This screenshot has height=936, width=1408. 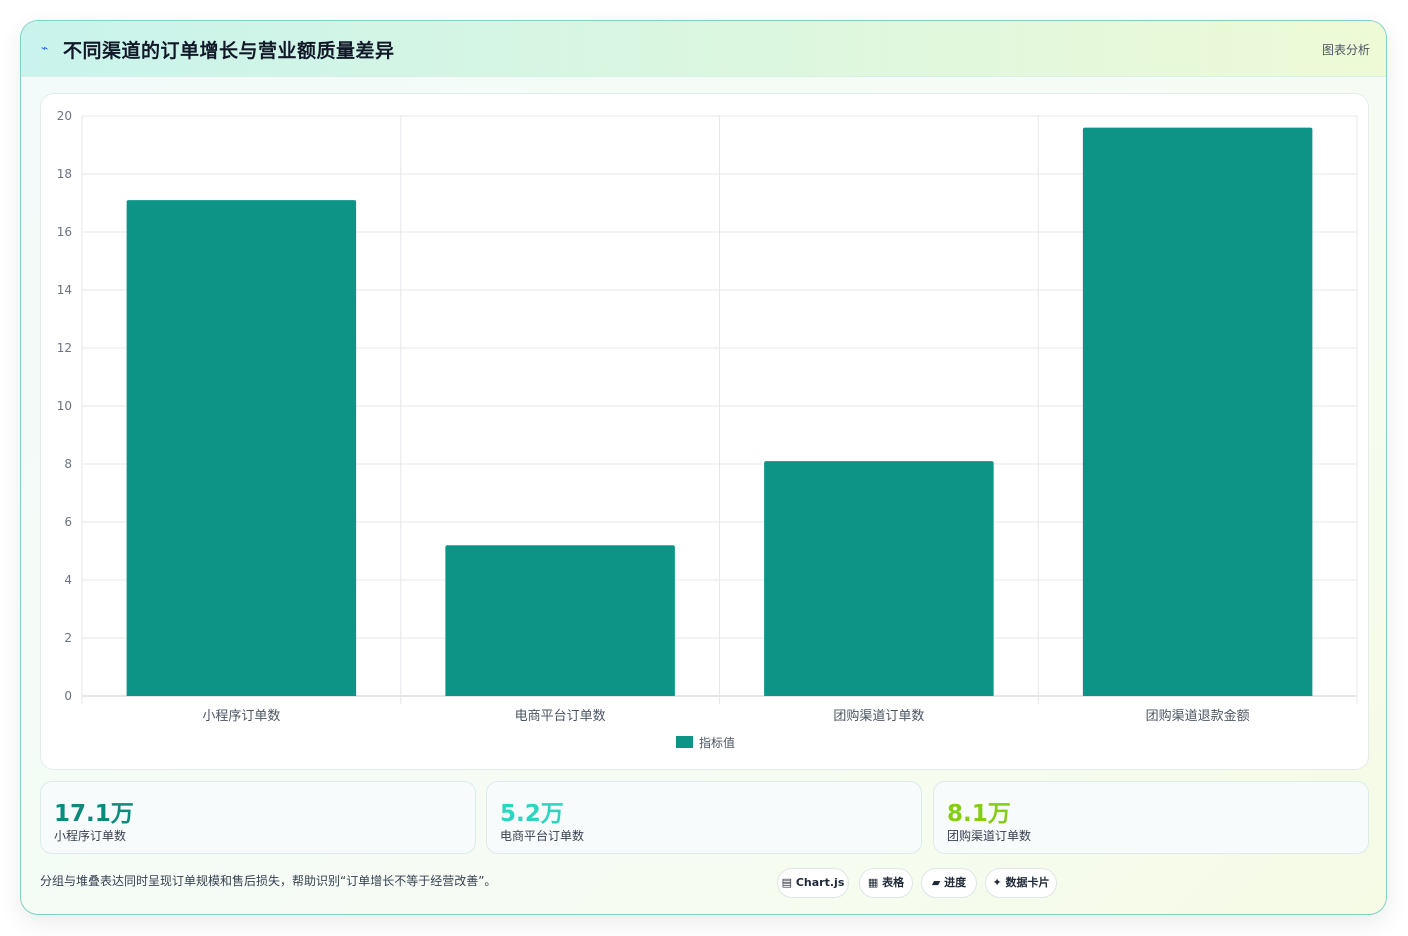 What do you see at coordinates (1027, 882) in the screenshot?
I see `chip-label: 数据卡片` at bounding box center [1027, 882].